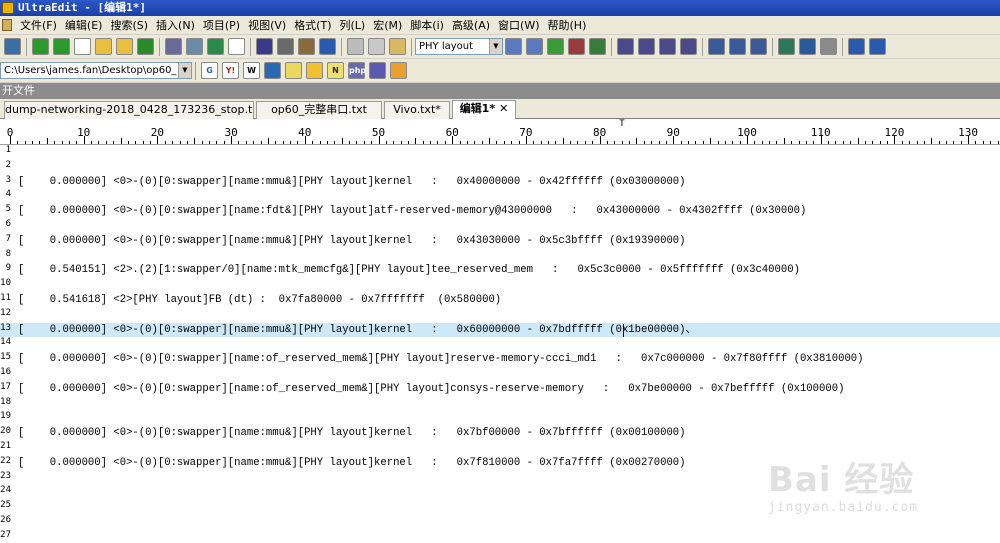  Describe the element at coordinates (387, 25) in the screenshot. I see `menu-macro: 宏(M)` at that location.